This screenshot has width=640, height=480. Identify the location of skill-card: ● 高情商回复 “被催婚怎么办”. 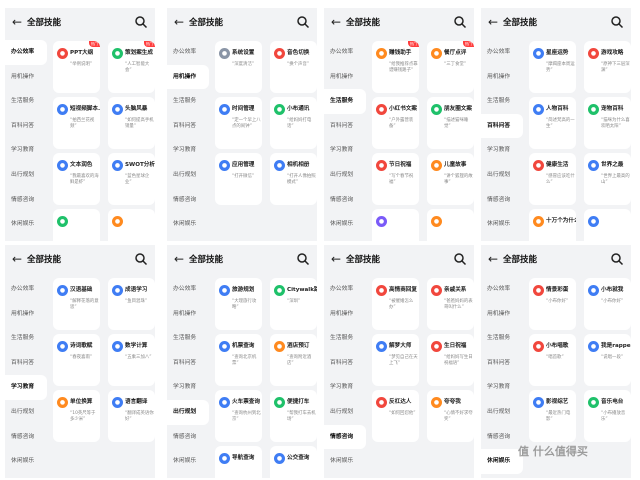
(395, 304).